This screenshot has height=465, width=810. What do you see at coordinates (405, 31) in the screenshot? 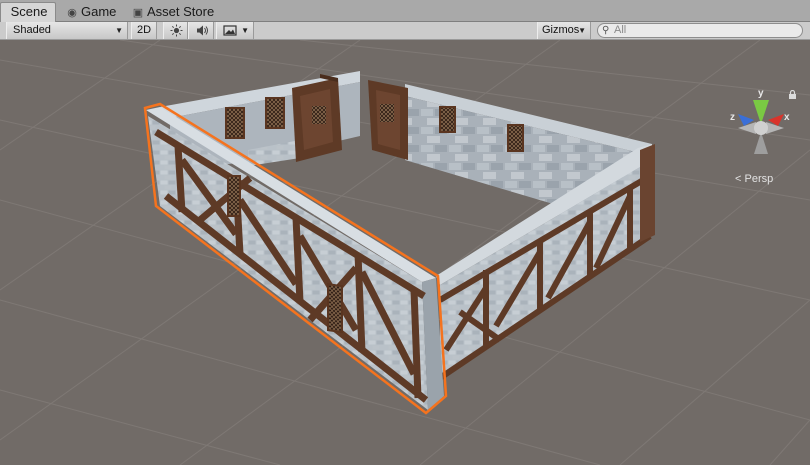
I see `scene-toolbar: Shaded ▼ 2D ▼ Gizmos ▼ ⚲ All` at bounding box center [405, 31].